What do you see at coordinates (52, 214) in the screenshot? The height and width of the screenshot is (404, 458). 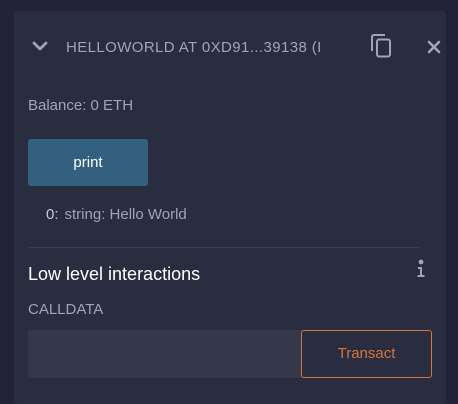 I see `output-index: 0:` at bounding box center [52, 214].